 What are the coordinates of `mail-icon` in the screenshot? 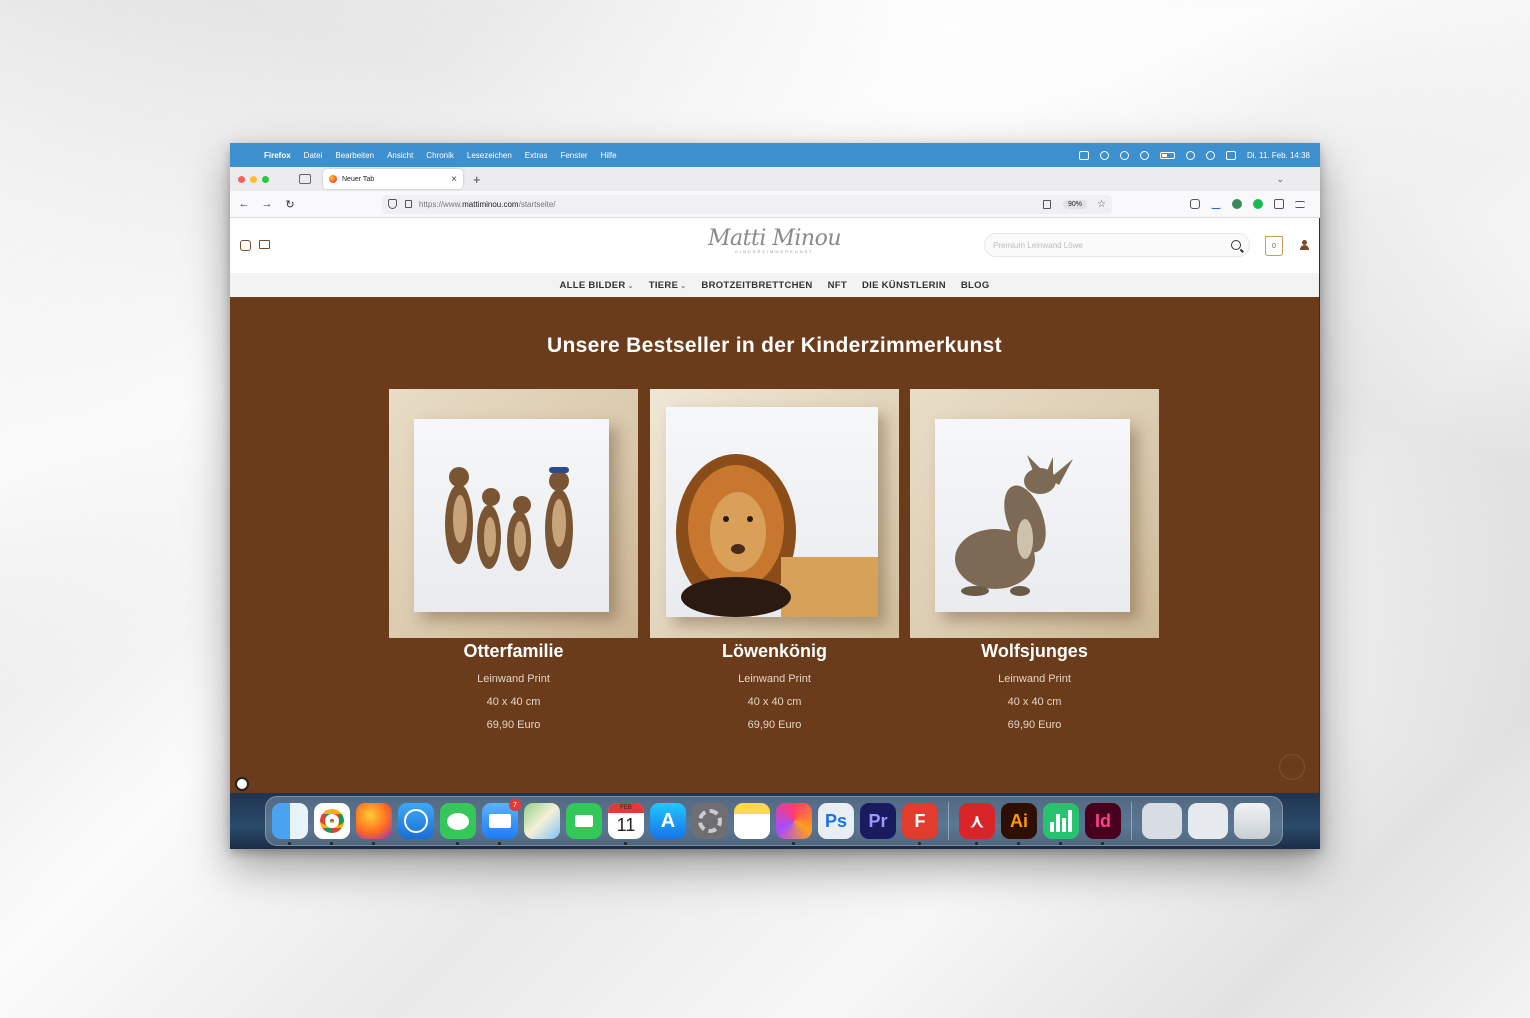 It's located at (264, 244).